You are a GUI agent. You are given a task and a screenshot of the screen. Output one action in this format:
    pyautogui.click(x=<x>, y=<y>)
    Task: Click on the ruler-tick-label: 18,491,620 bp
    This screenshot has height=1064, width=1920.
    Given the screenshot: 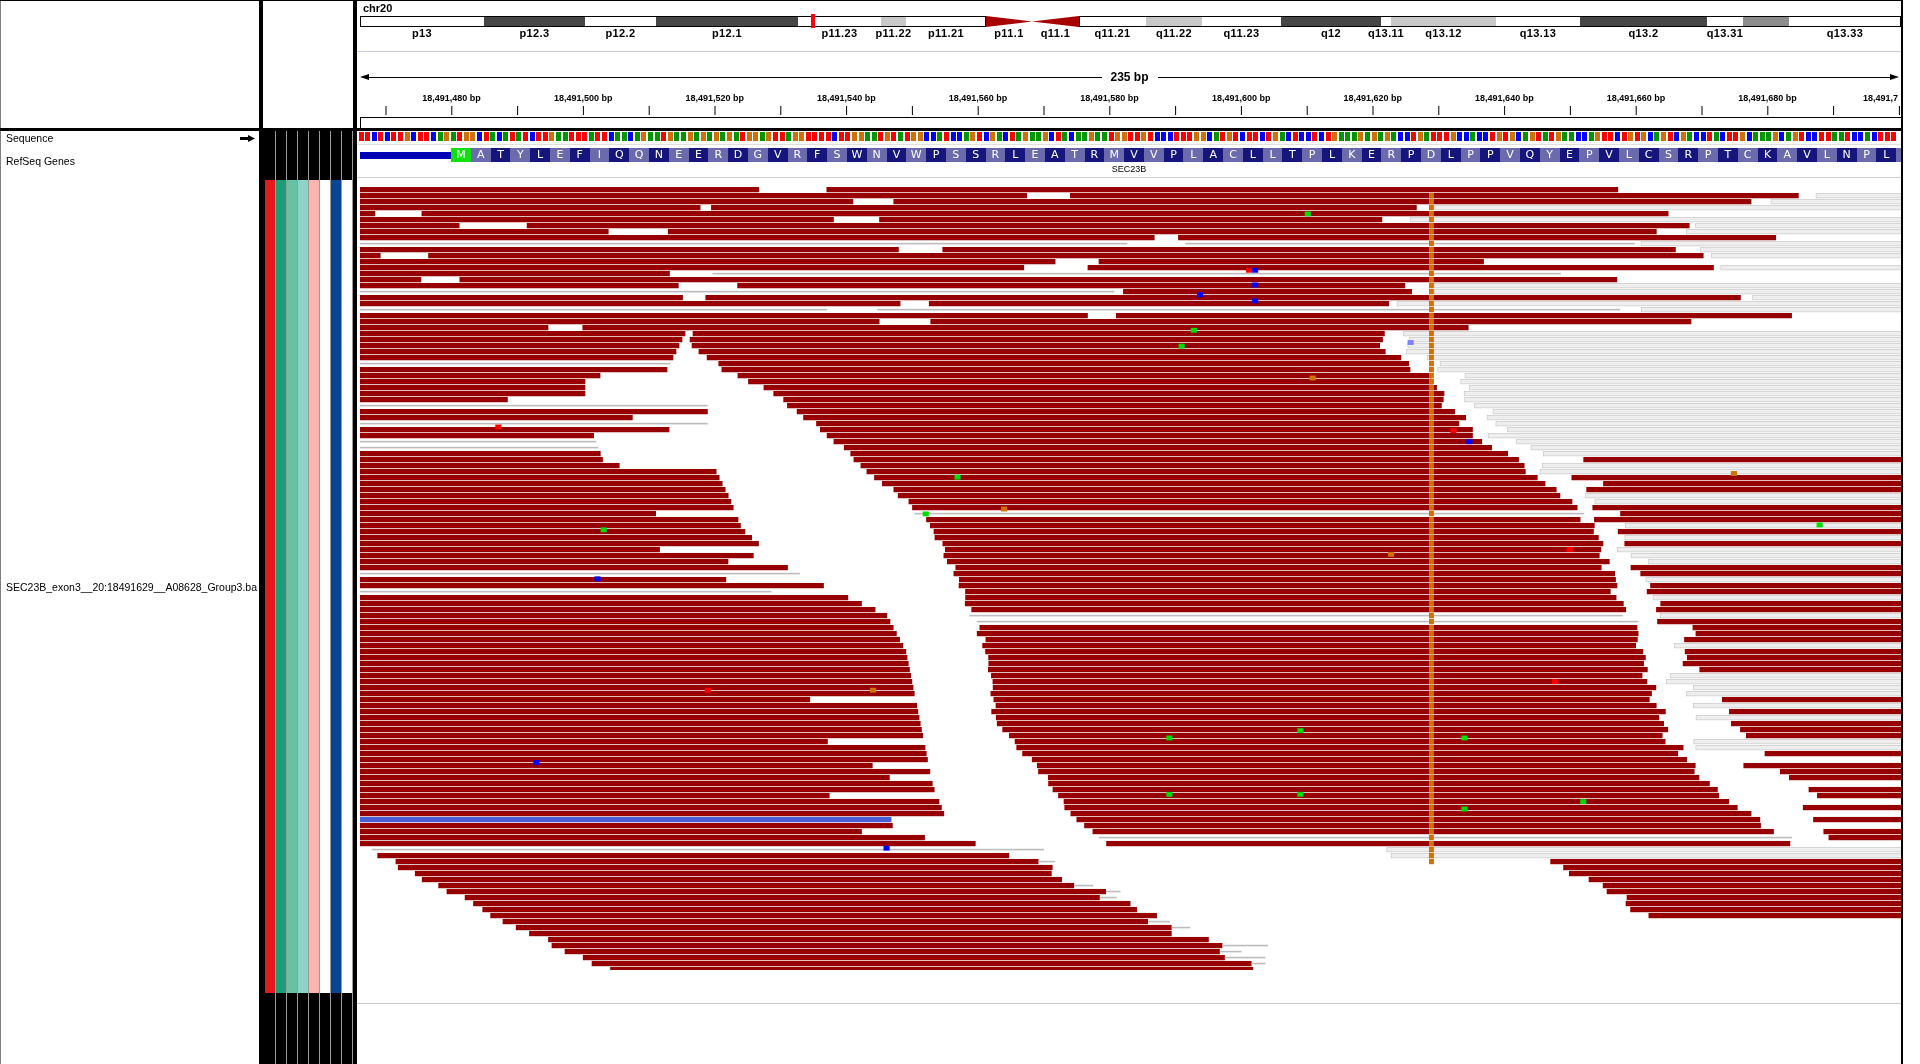 What is the action you would take?
    pyautogui.click(x=1373, y=98)
    